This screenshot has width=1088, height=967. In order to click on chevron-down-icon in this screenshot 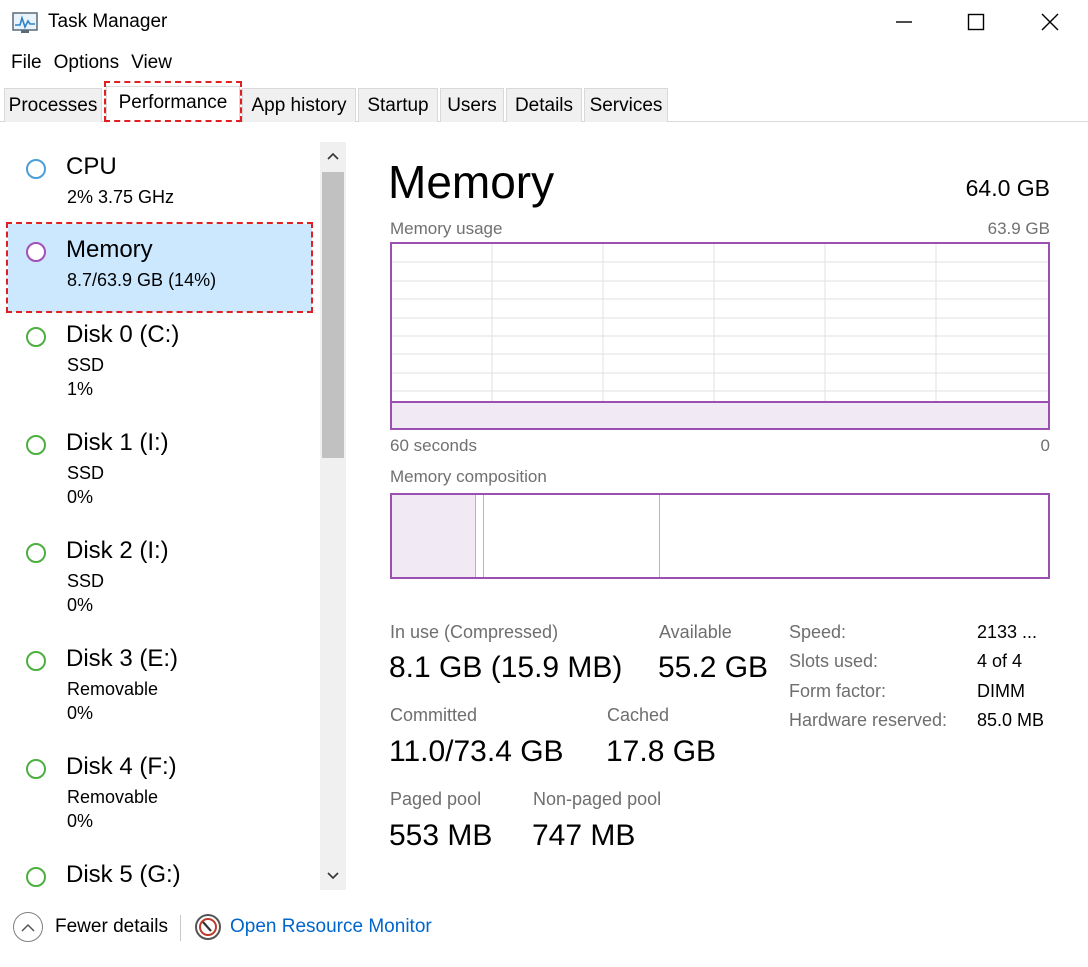, I will do `click(333, 876)`.